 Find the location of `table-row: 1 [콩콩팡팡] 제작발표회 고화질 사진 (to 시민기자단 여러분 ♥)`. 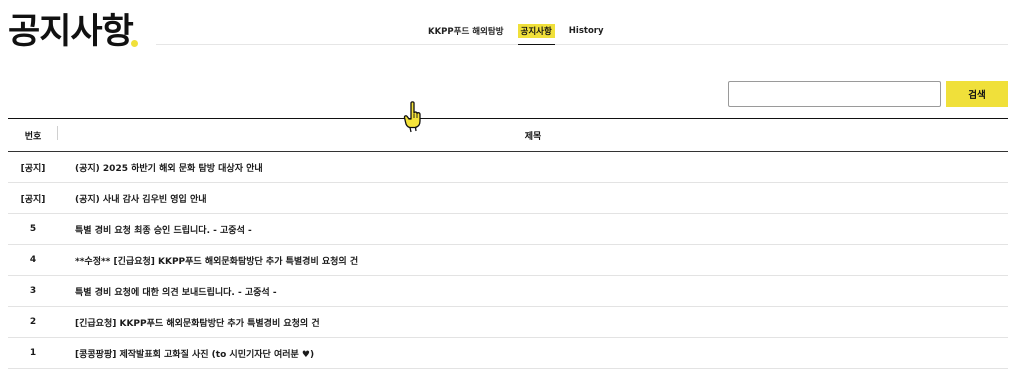

table-row: 1 [콩콩팡팡] 제작발표회 고화질 사진 (to 시민기자단 여러분 ♥) is located at coordinates (508, 353).